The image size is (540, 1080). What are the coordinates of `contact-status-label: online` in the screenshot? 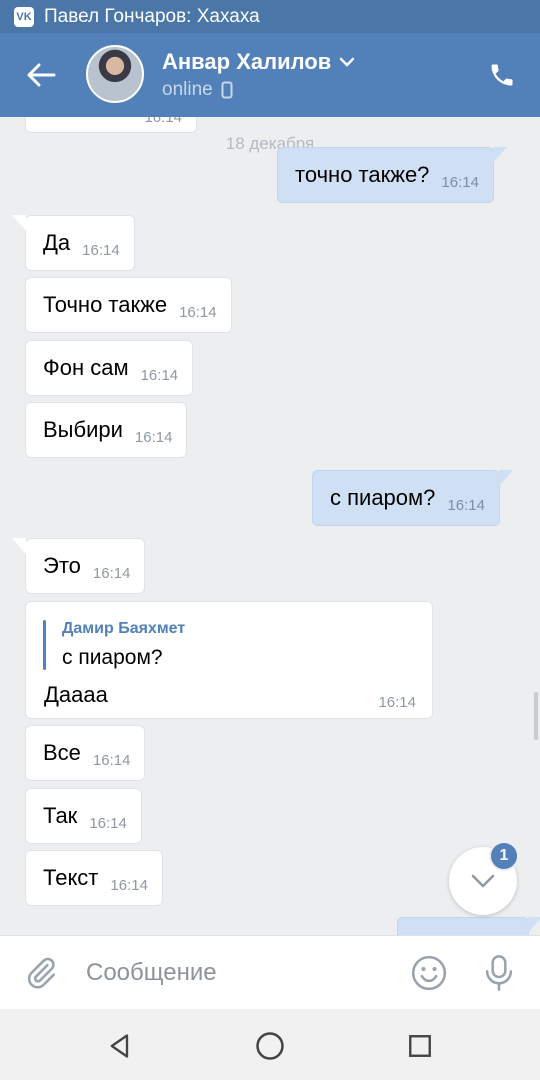 It's located at (187, 89).